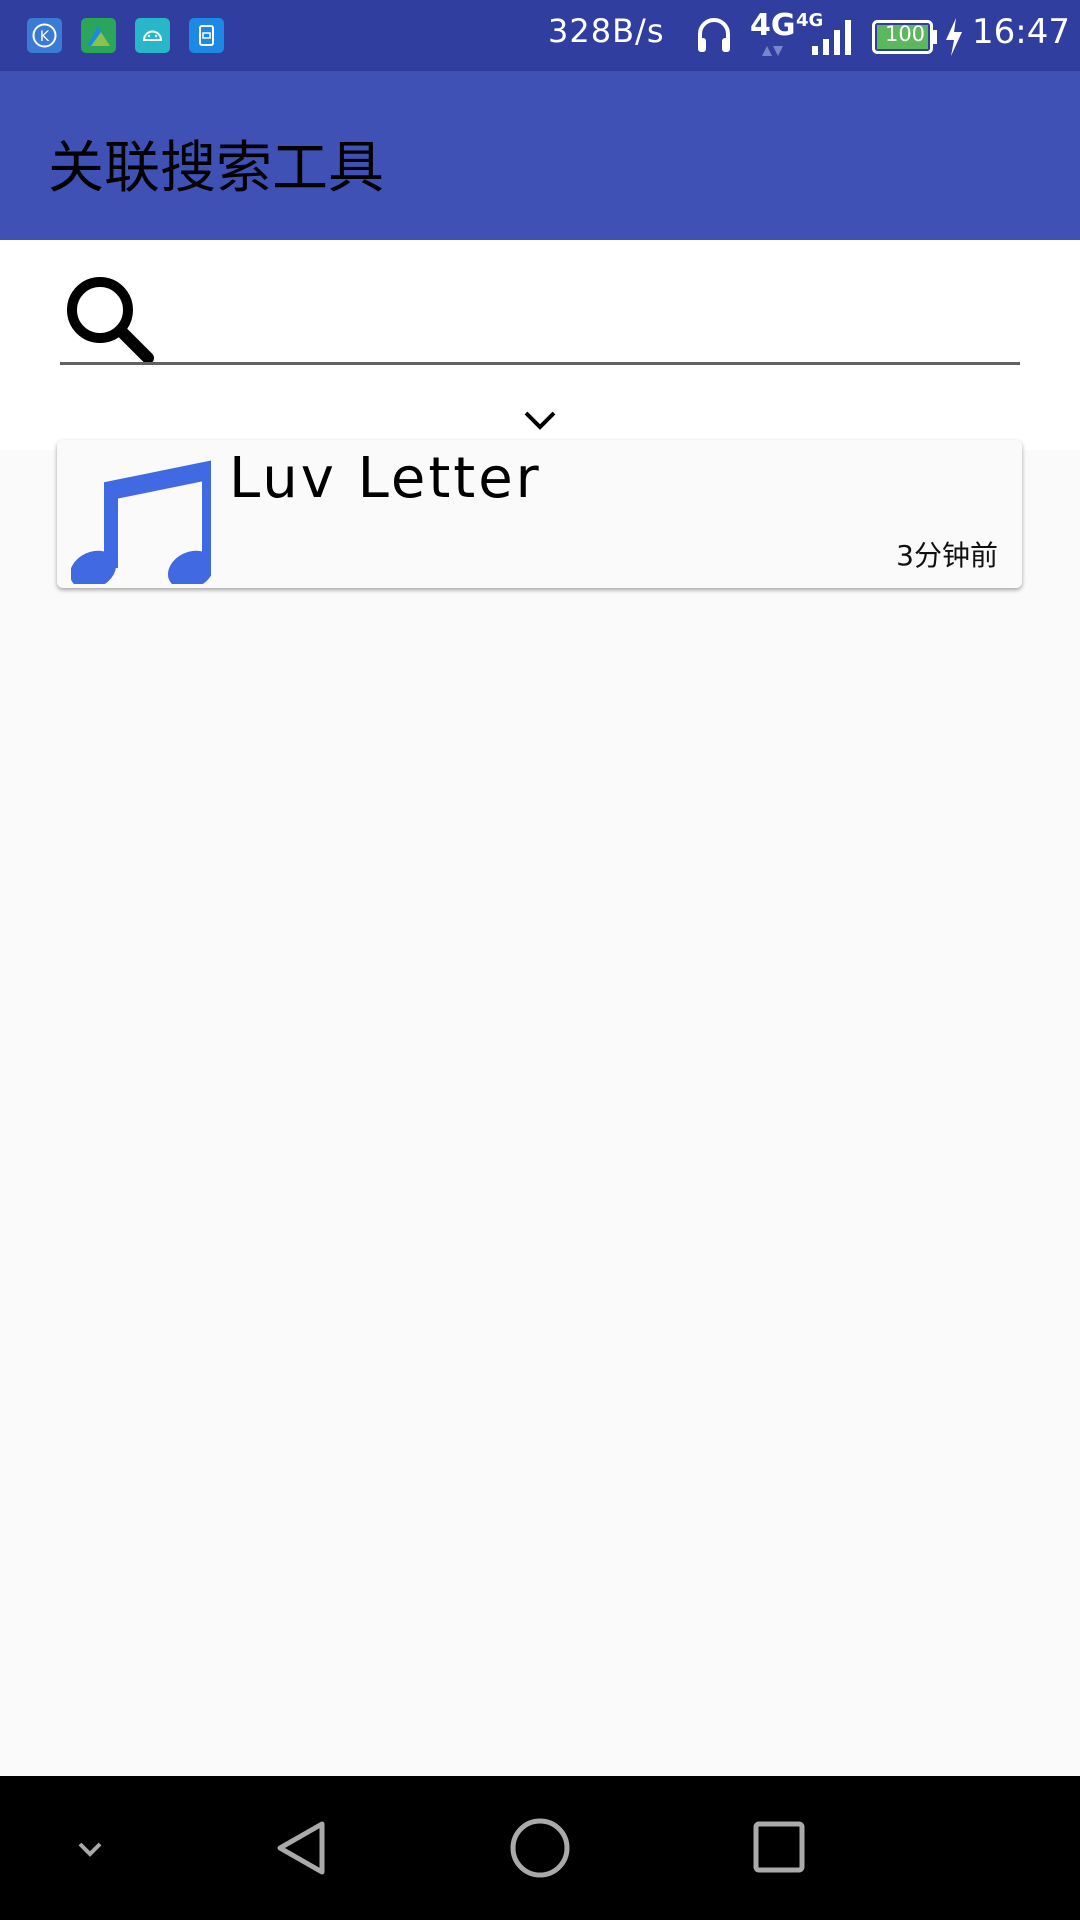 Image resolution: width=1080 pixels, height=1920 pixels. I want to click on result-item: Luv Letter 3分钟前, so click(539, 514).